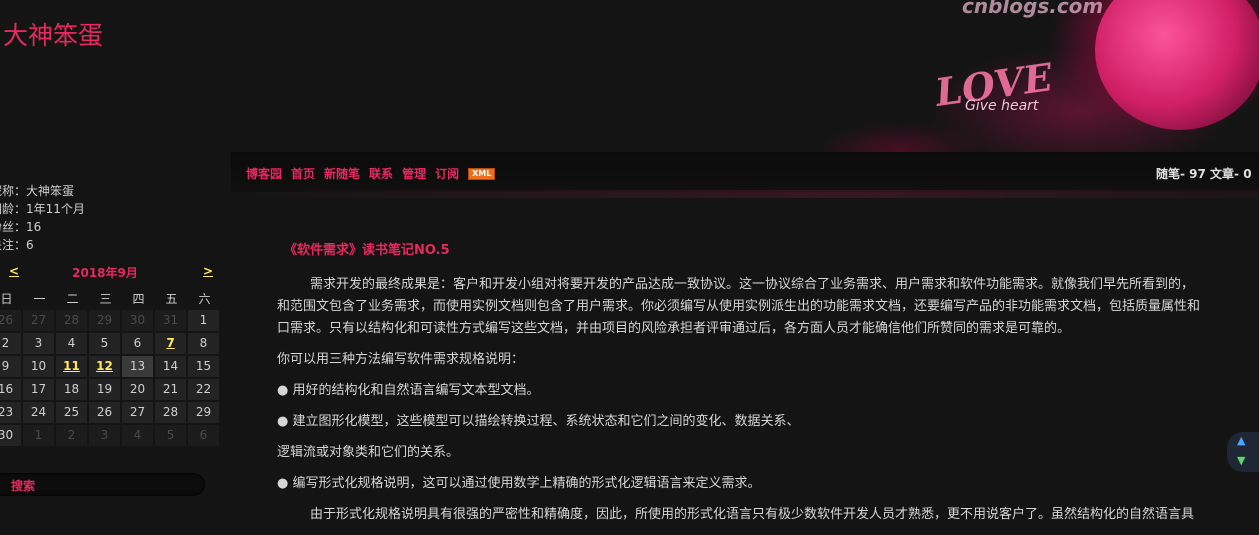 The image size is (1259, 535). Describe the element at coordinates (1033, 9) in the screenshot. I see `banner-logo-text: cnblogs.com` at that location.